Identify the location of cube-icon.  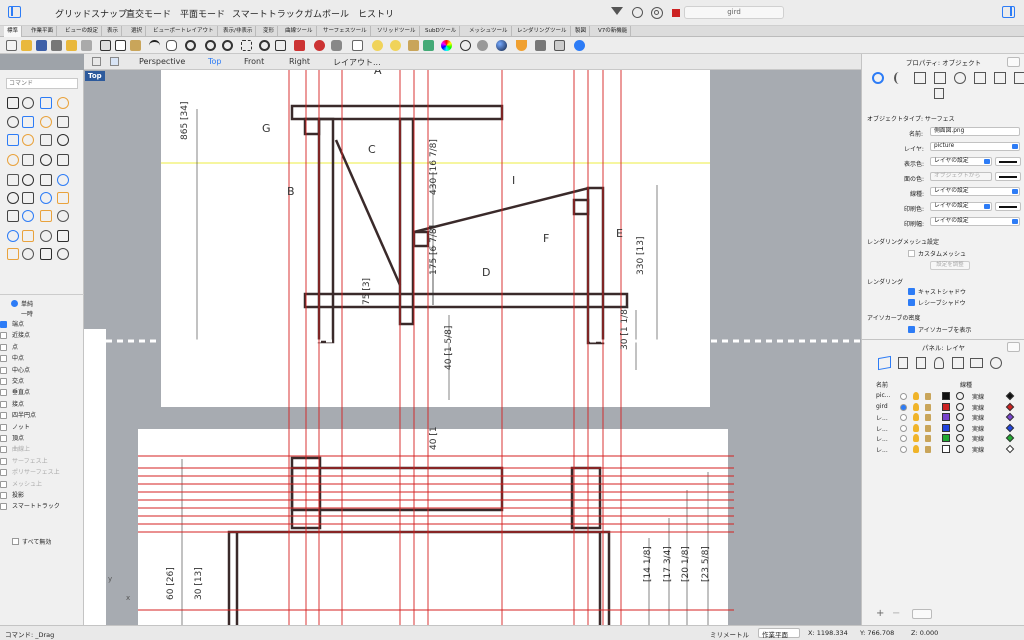
(958, 363).